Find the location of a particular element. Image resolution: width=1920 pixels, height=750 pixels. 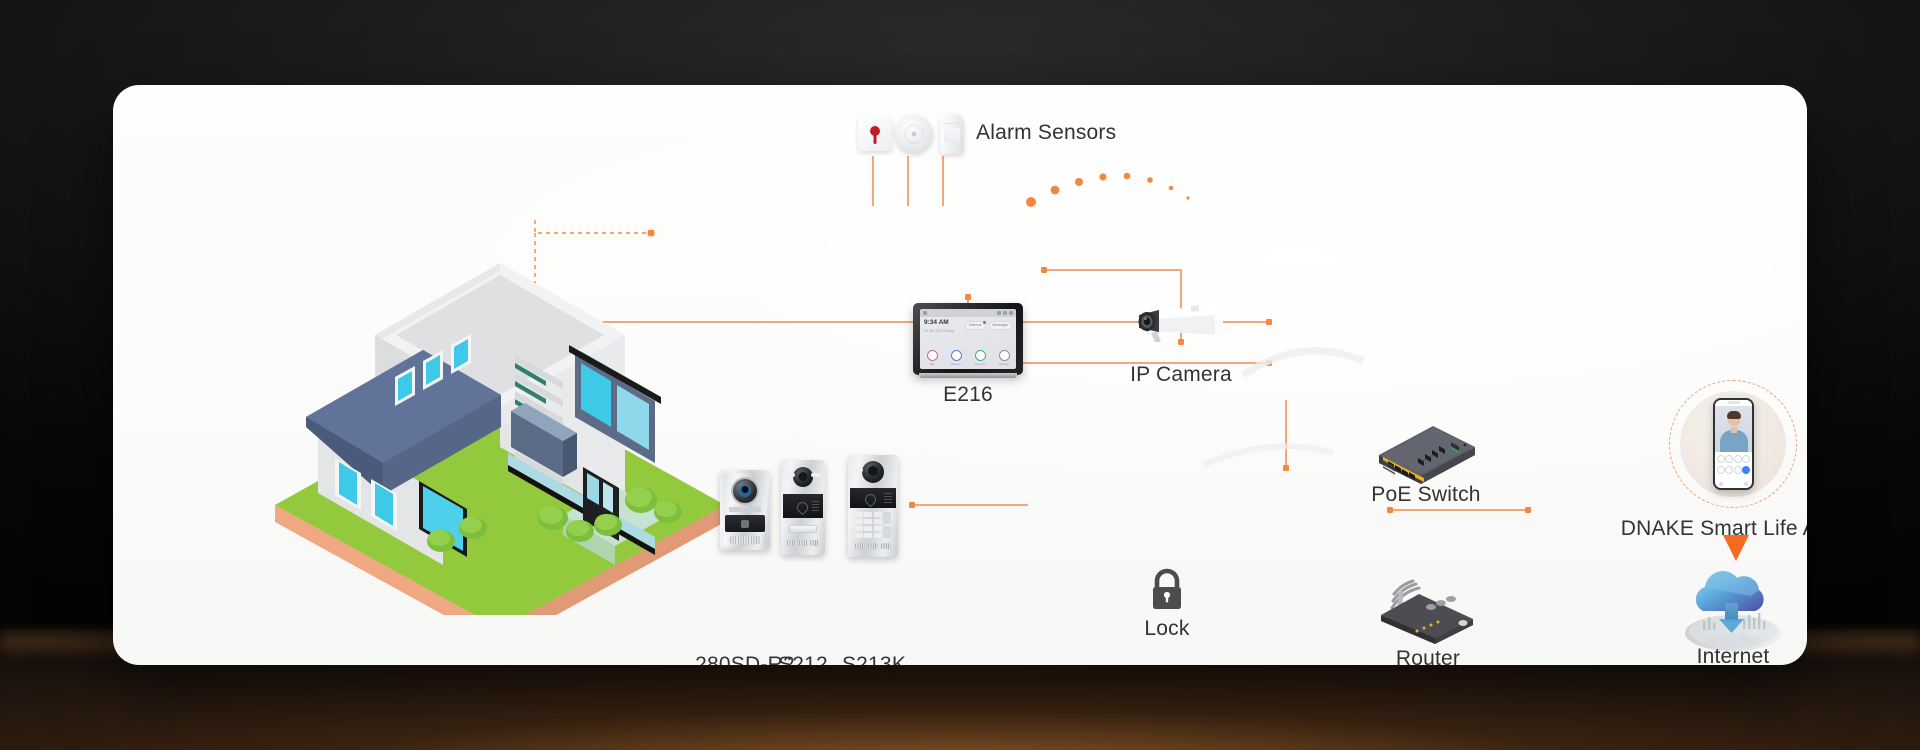

e216-status-bar is located at coordinates (968, 313).